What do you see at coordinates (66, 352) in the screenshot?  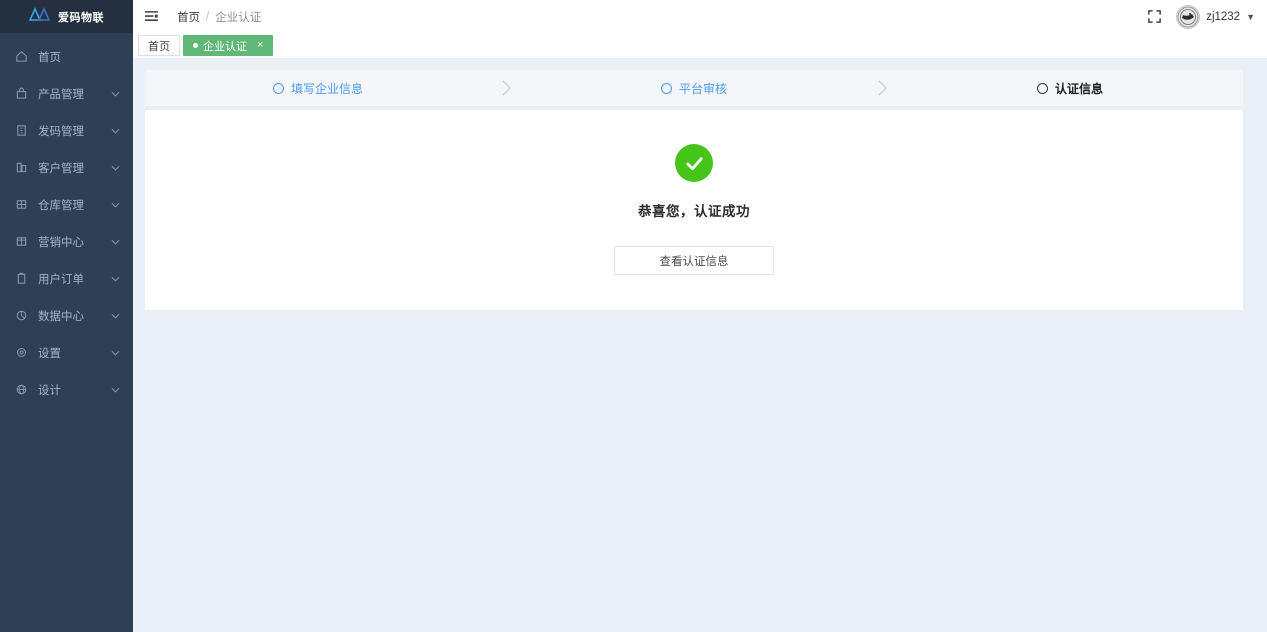 I see `sidebar-item-settings: 设置` at bounding box center [66, 352].